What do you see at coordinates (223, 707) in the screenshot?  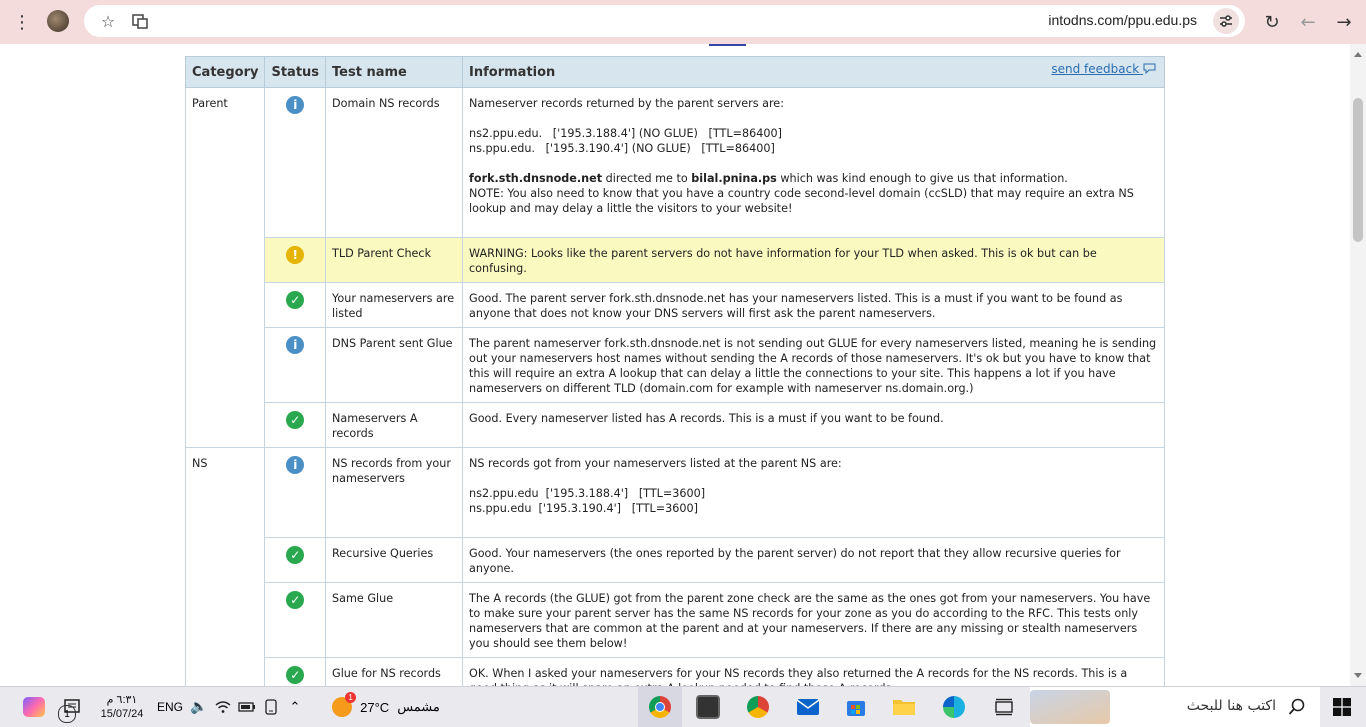 I see `wifi-icon` at bounding box center [223, 707].